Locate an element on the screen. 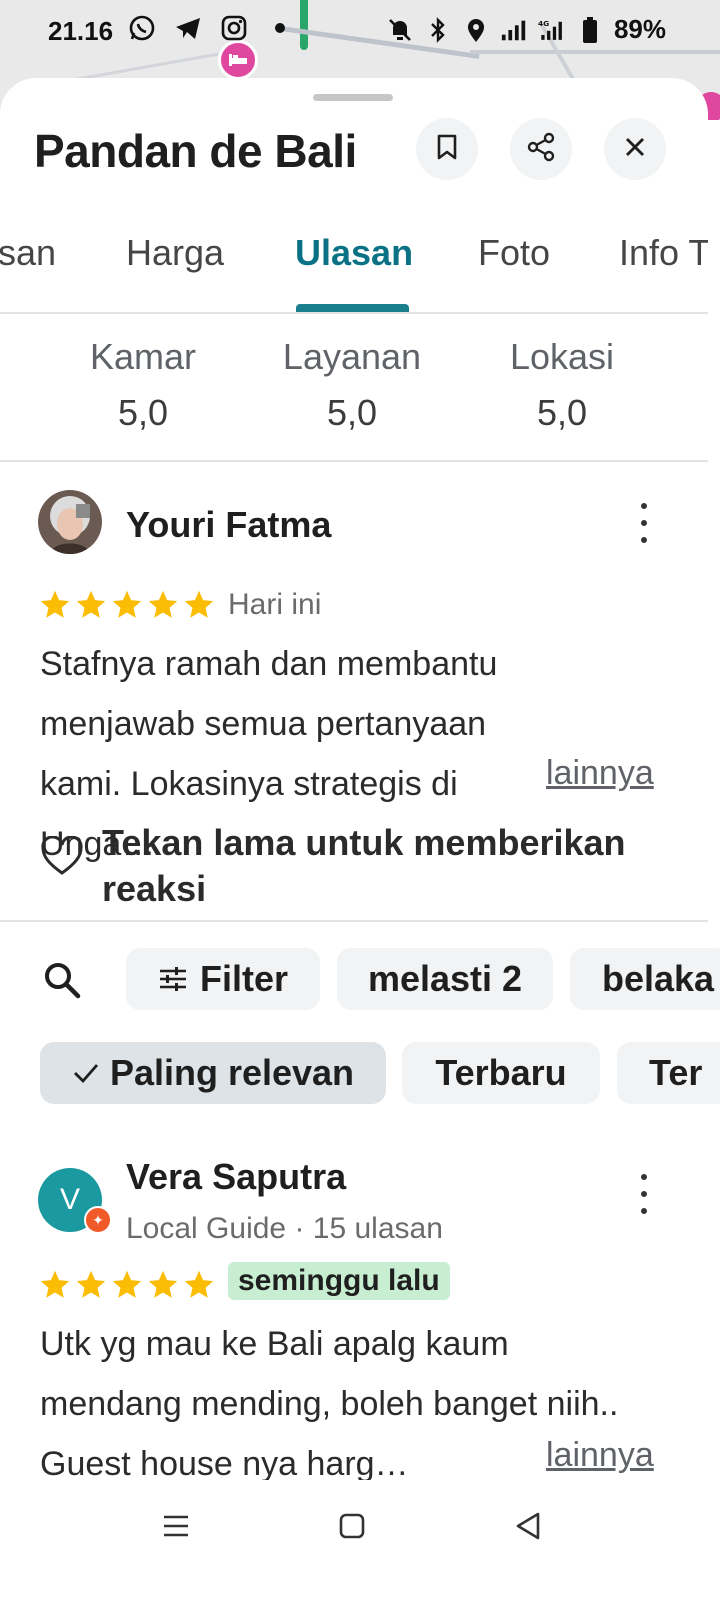 This screenshot has width=720, height=1600. battery-icon is located at coordinates (590, 30).